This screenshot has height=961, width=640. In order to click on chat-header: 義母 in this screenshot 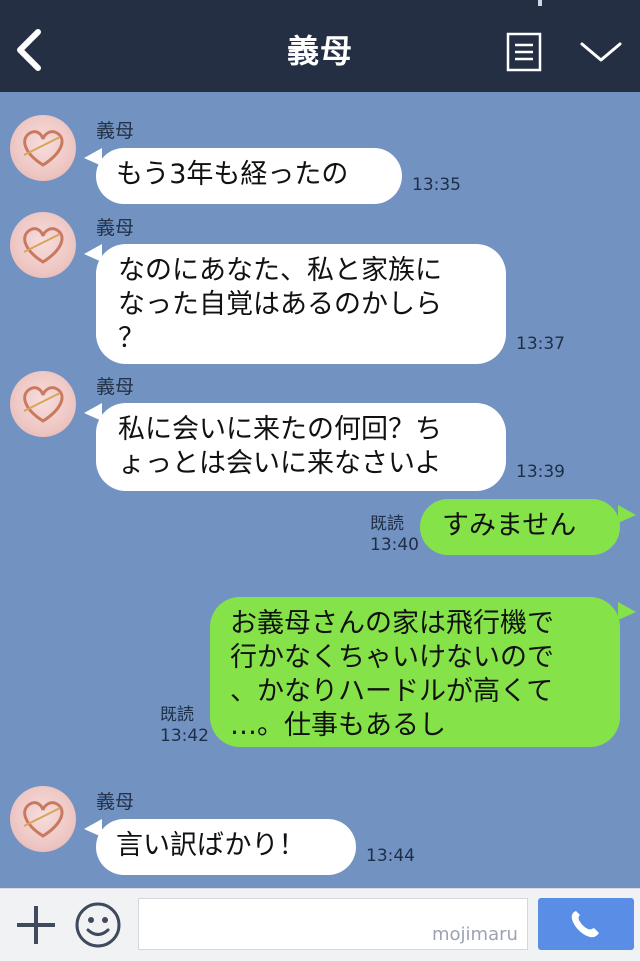, I will do `click(320, 46)`.